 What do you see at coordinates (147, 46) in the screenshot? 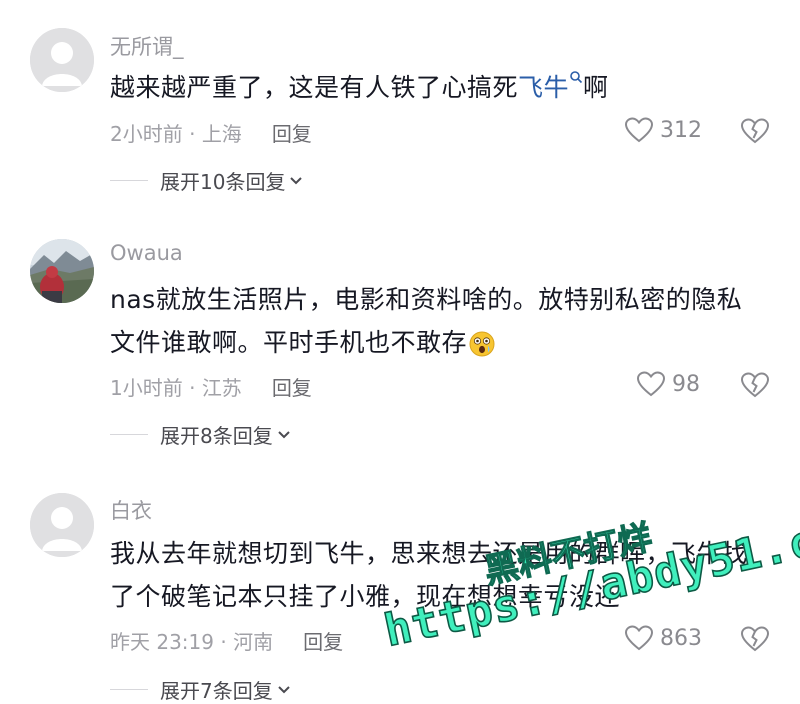
I see `username: 无所谓_` at bounding box center [147, 46].